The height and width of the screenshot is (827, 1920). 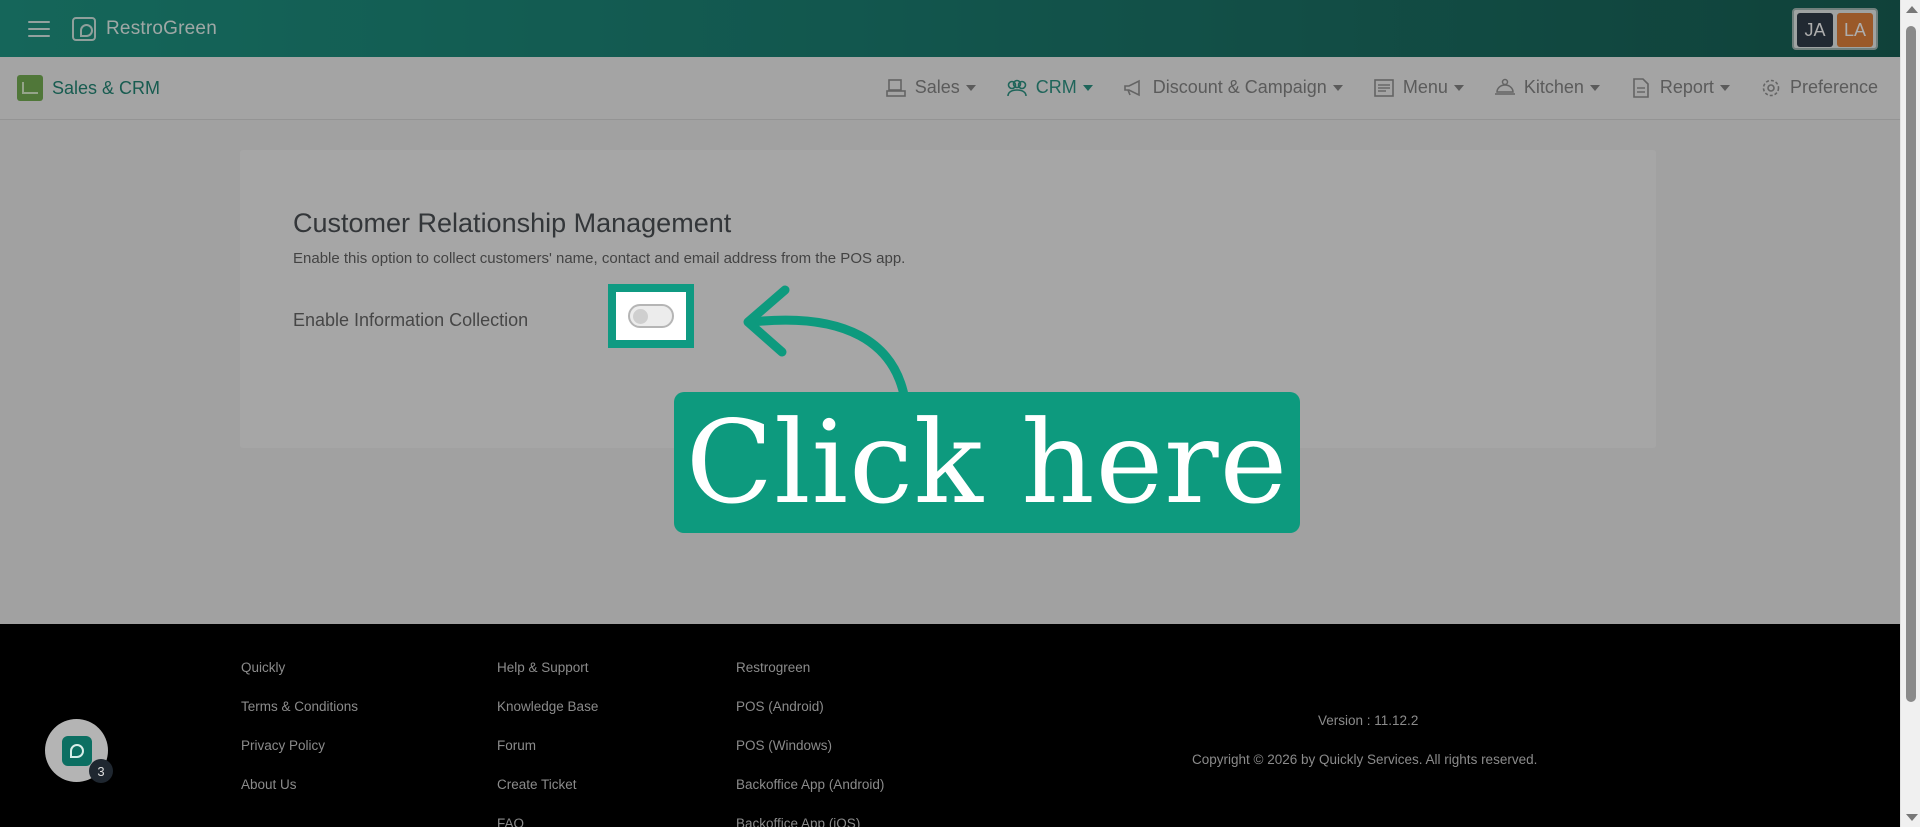 I want to click on nav-menu-item: Menu, so click(x=1418, y=87).